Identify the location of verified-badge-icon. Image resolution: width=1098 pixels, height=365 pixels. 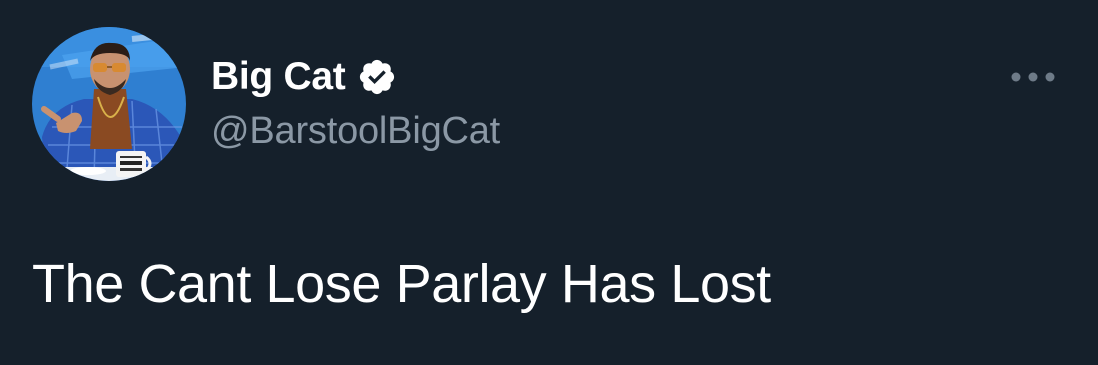
(377, 77).